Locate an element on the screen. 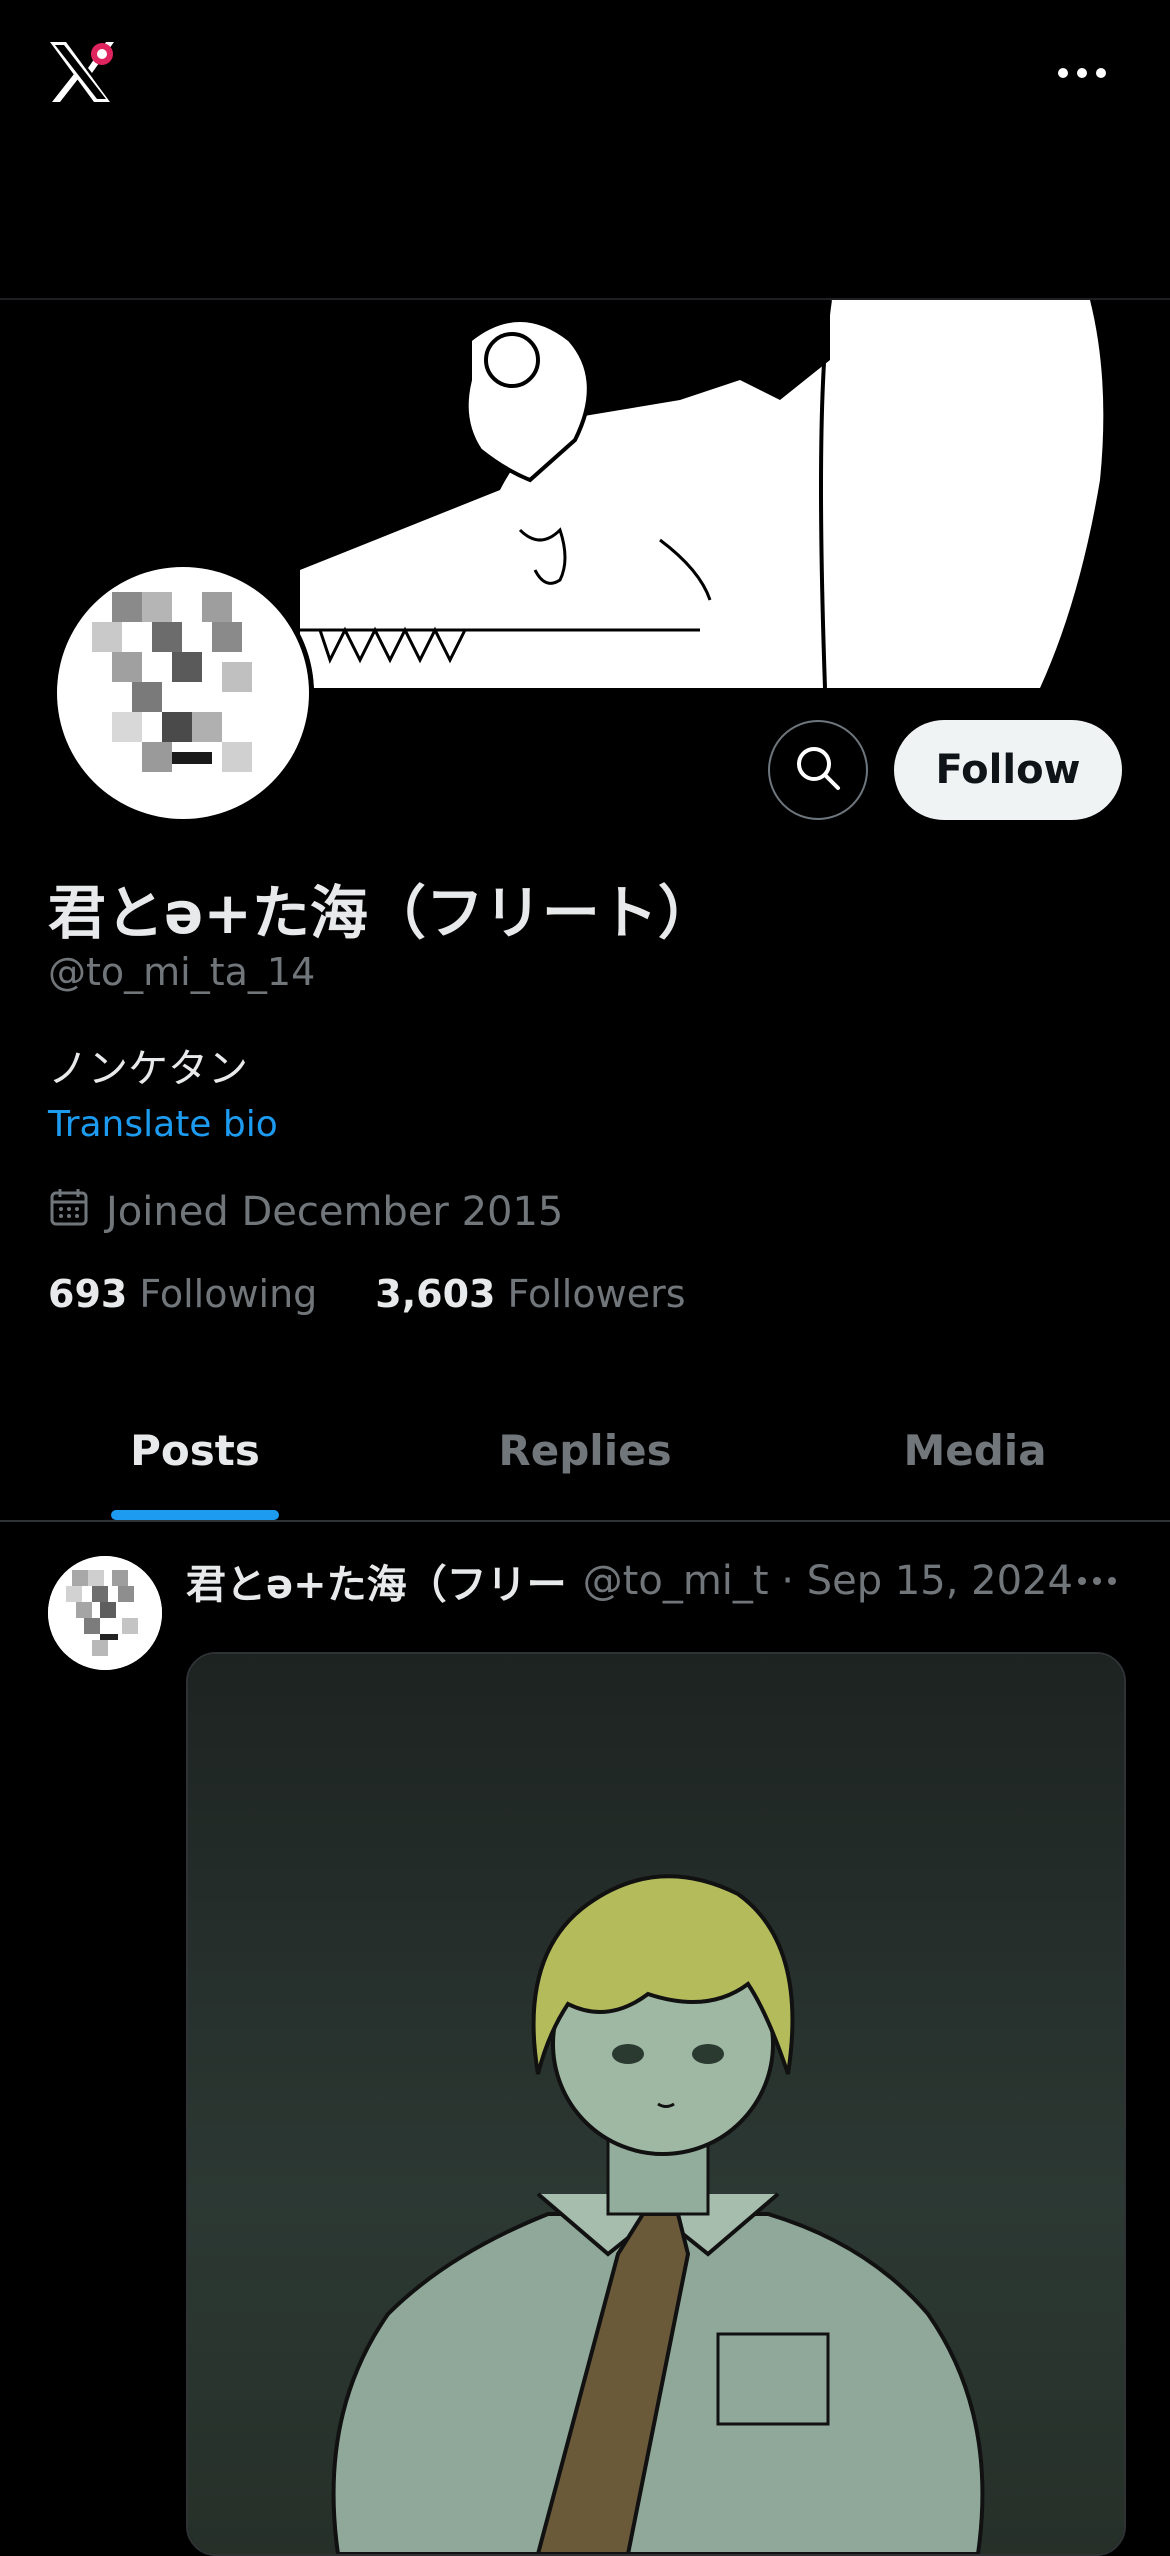  post-header: 君とə+た海（フリー @to_mi_t · Sep 15, 2024 is located at coordinates (654, 1581).